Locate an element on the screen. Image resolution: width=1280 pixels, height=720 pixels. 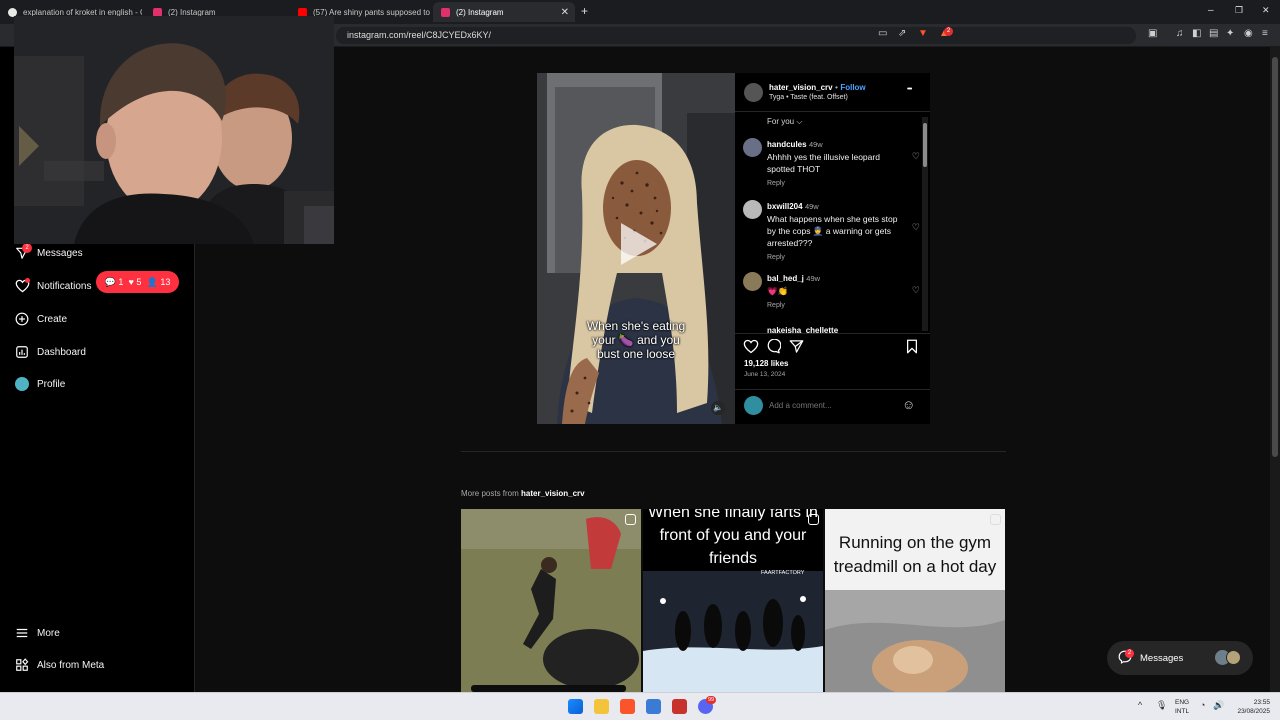
messages-float-button: Messages 2 is located at coordinates (1180, 658).